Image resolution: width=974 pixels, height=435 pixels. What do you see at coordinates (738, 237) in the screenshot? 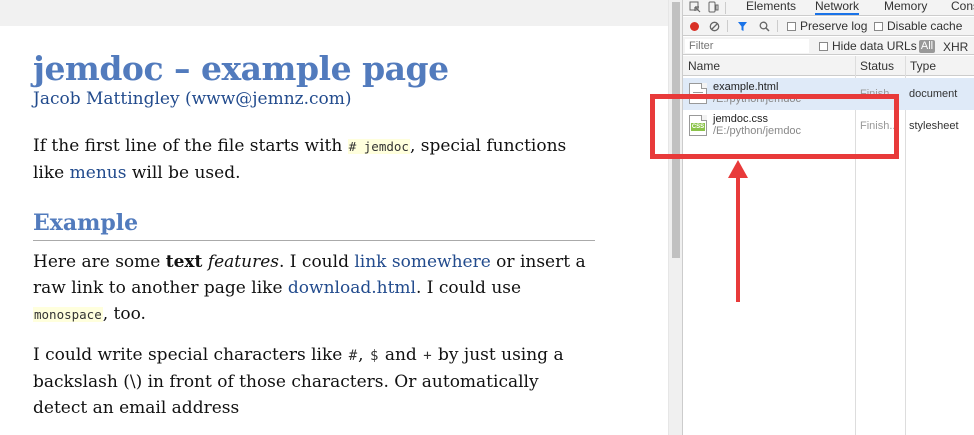
I see `annotation-arrow-shaft` at bounding box center [738, 237].